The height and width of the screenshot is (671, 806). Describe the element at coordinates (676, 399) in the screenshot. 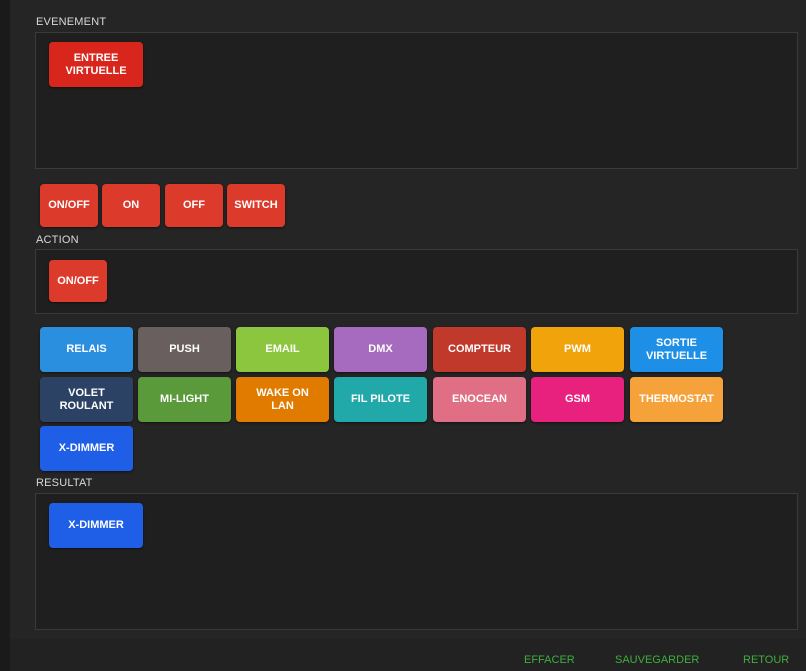

I see `type-button-thermostat: THERMOSTAT` at that location.